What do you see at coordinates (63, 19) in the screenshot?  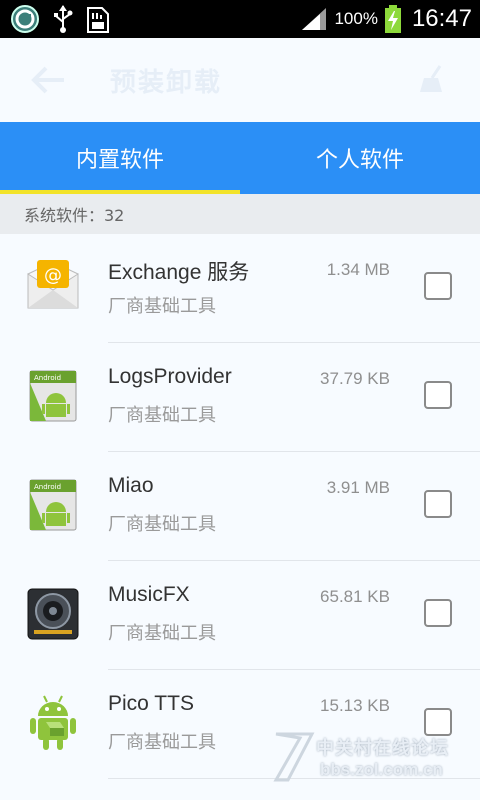 I see `usb-icon` at bounding box center [63, 19].